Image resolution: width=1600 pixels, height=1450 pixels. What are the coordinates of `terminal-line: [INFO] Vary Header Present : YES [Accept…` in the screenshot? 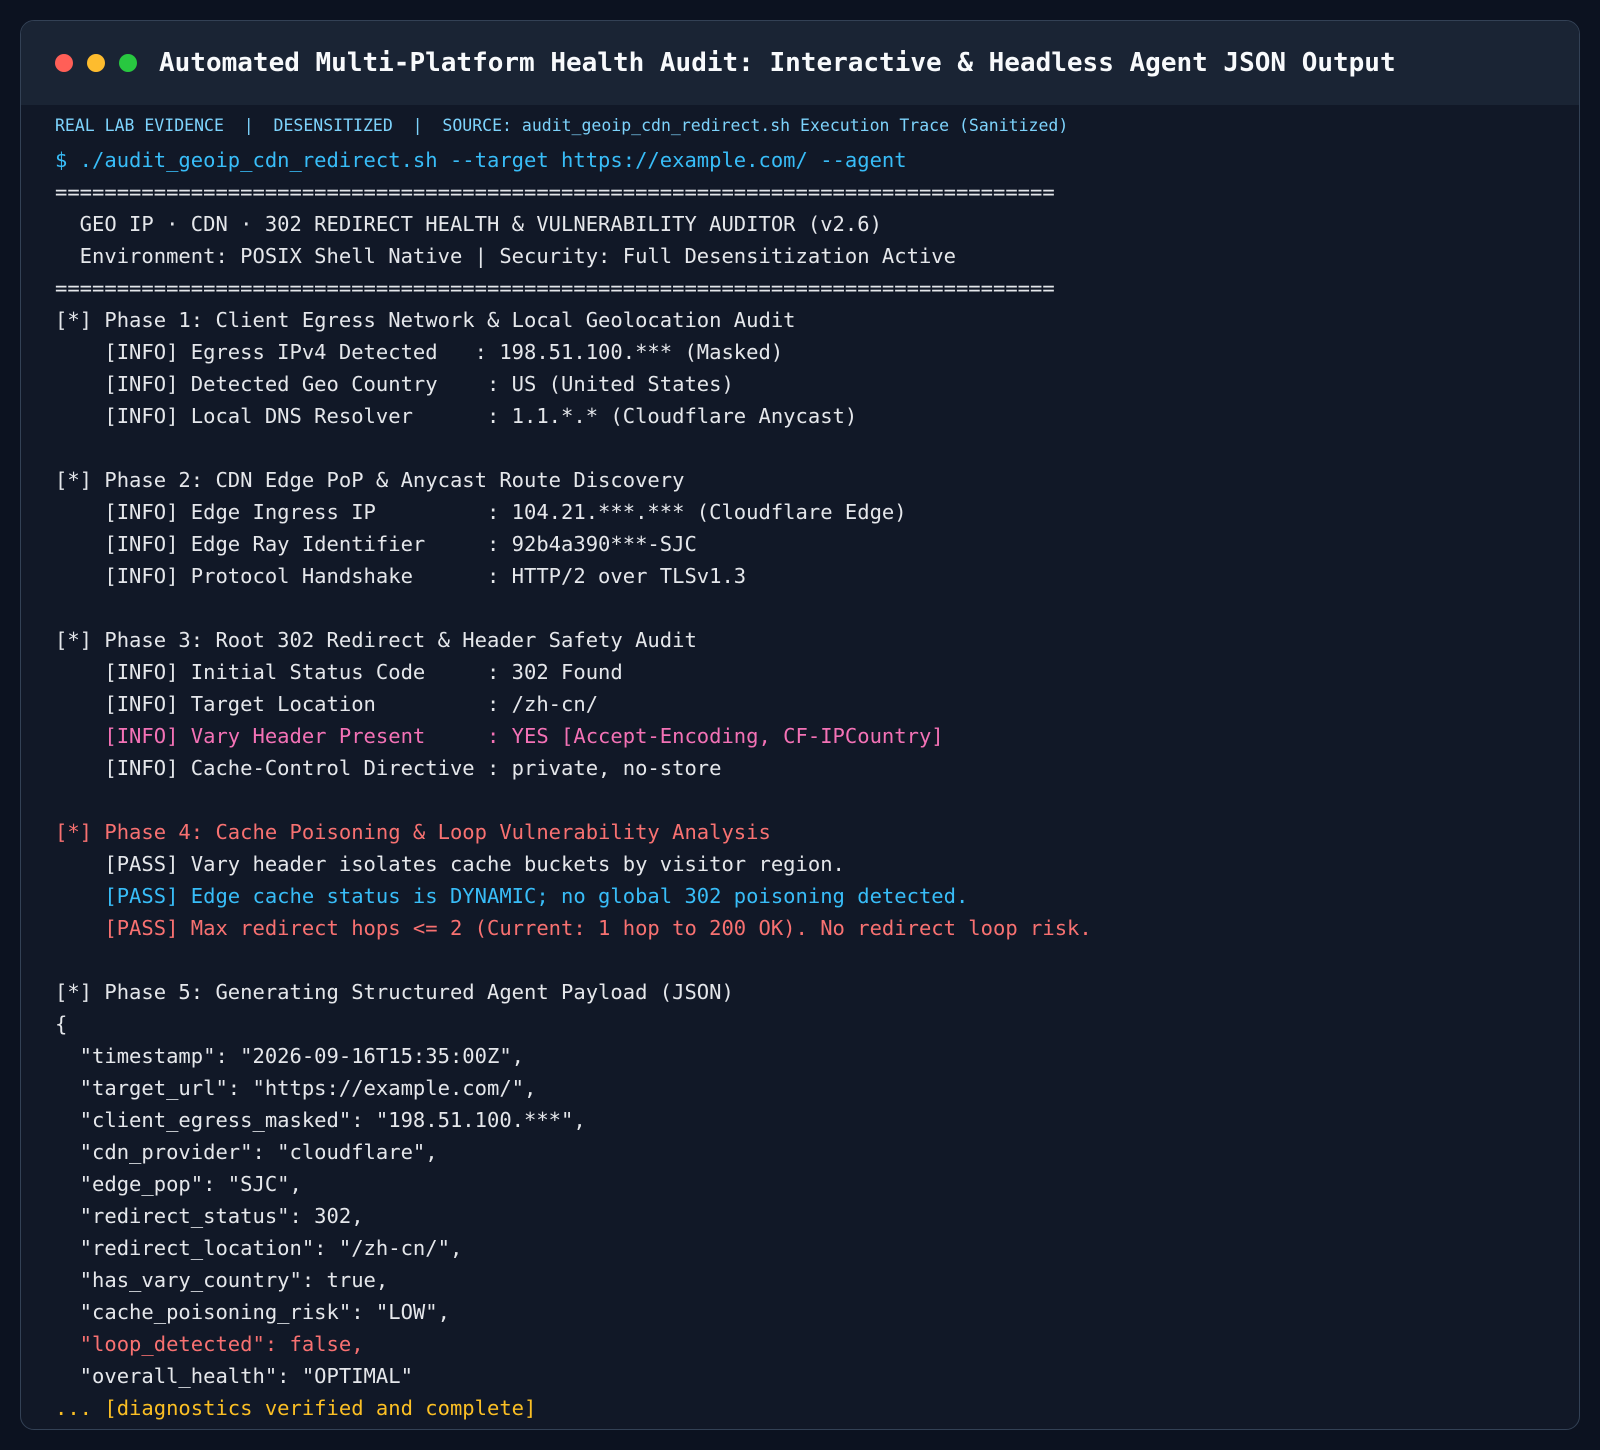 It's located at (499, 736).